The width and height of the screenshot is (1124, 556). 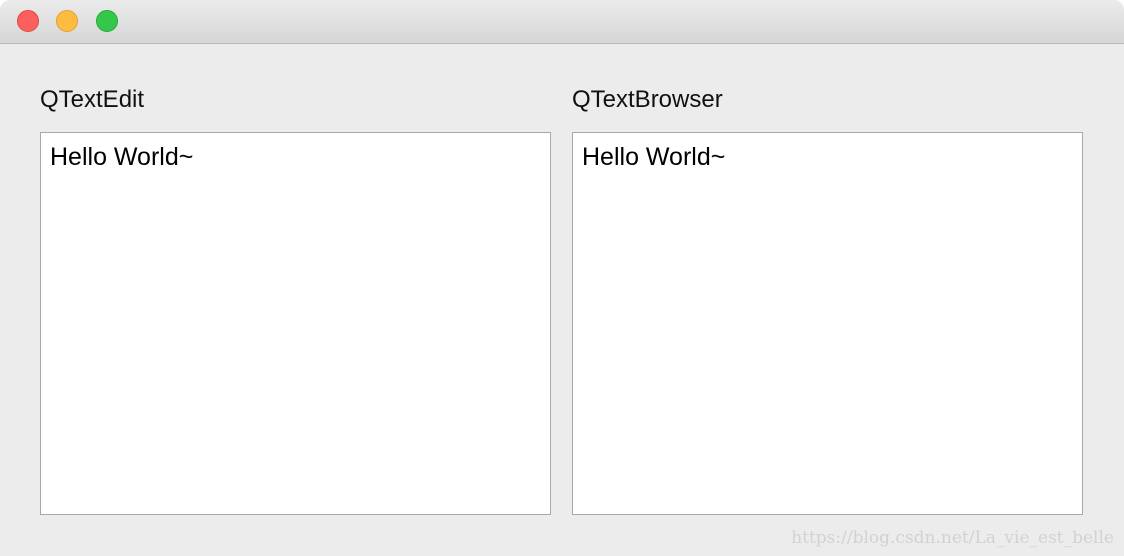 What do you see at coordinates (647, 99) in the screenshot?
I see `qtextbrowser-label: QTextBrowser` at bounding box center [647, 99].